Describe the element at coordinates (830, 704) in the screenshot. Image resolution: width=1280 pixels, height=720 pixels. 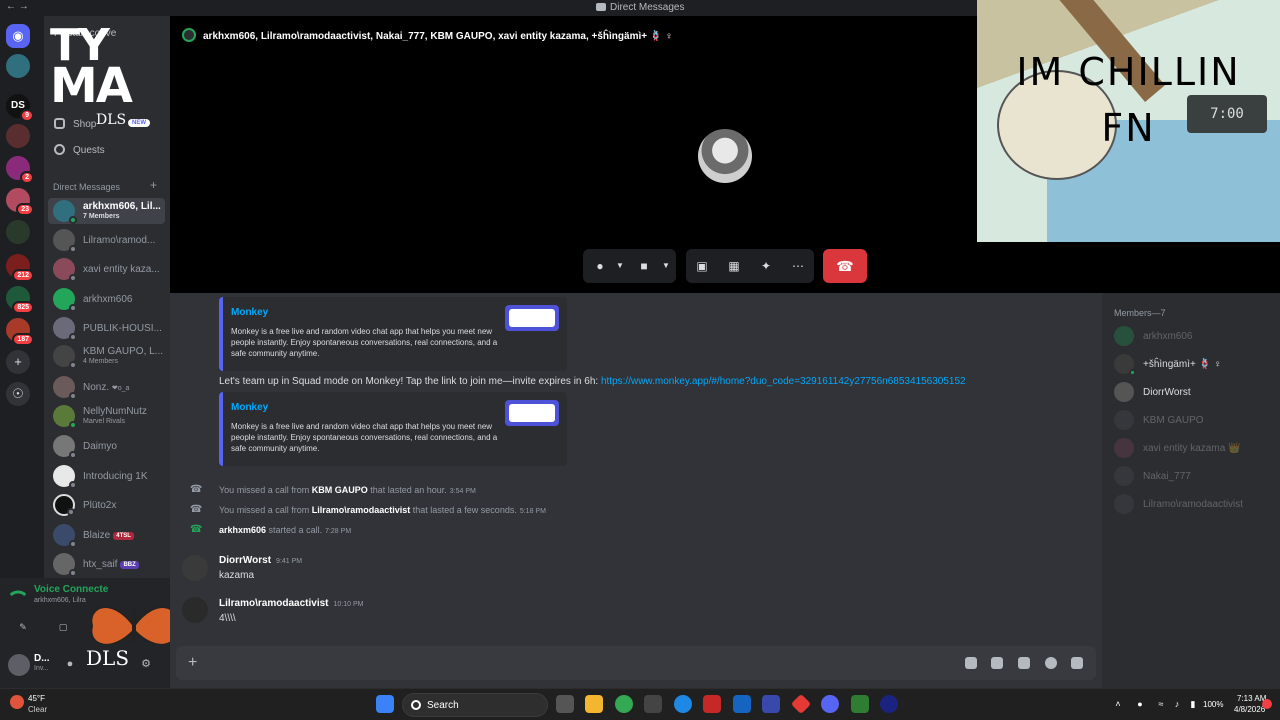
I see `discord-taskbar-icon` at that location.